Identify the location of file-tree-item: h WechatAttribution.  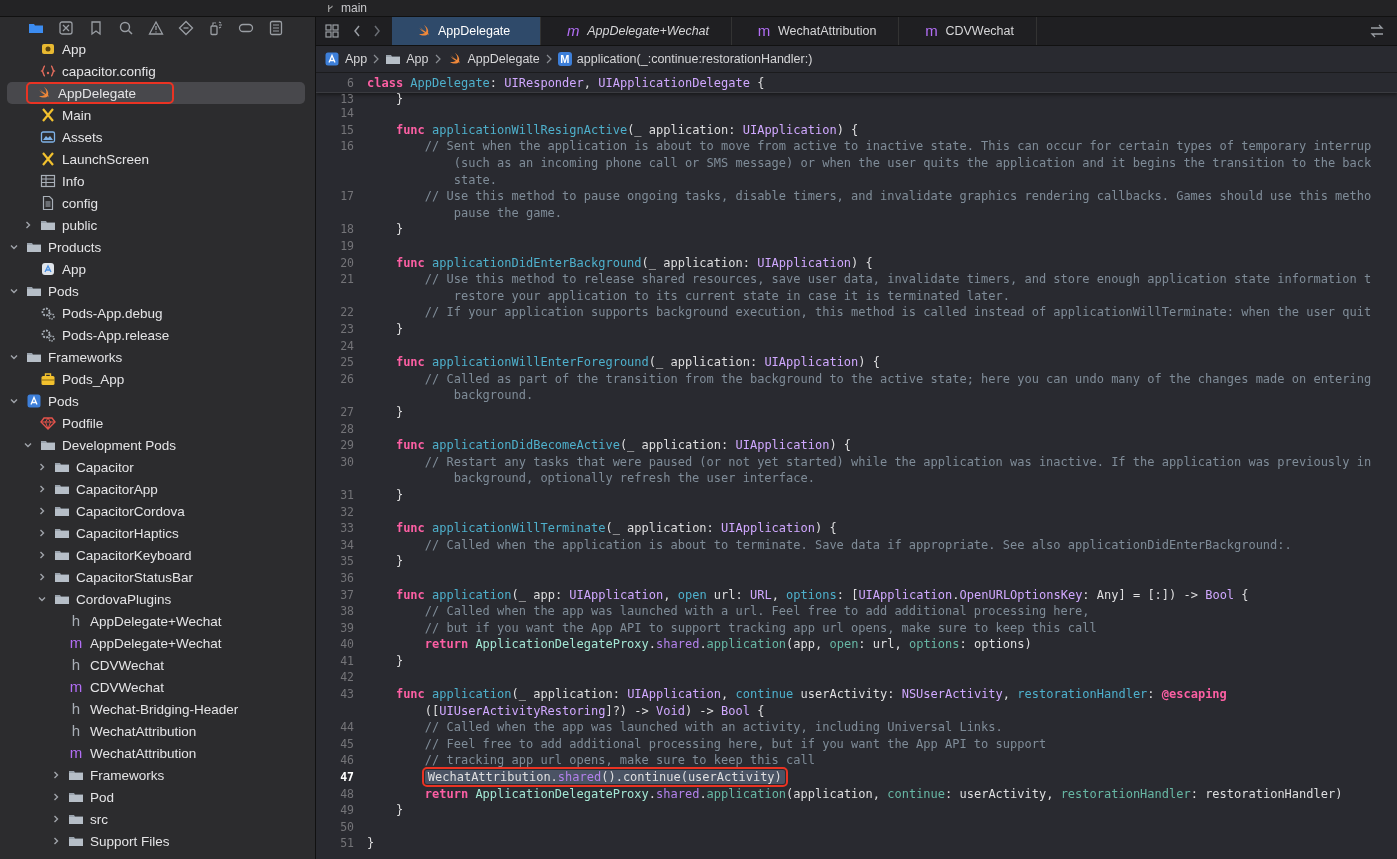
(152, 731).